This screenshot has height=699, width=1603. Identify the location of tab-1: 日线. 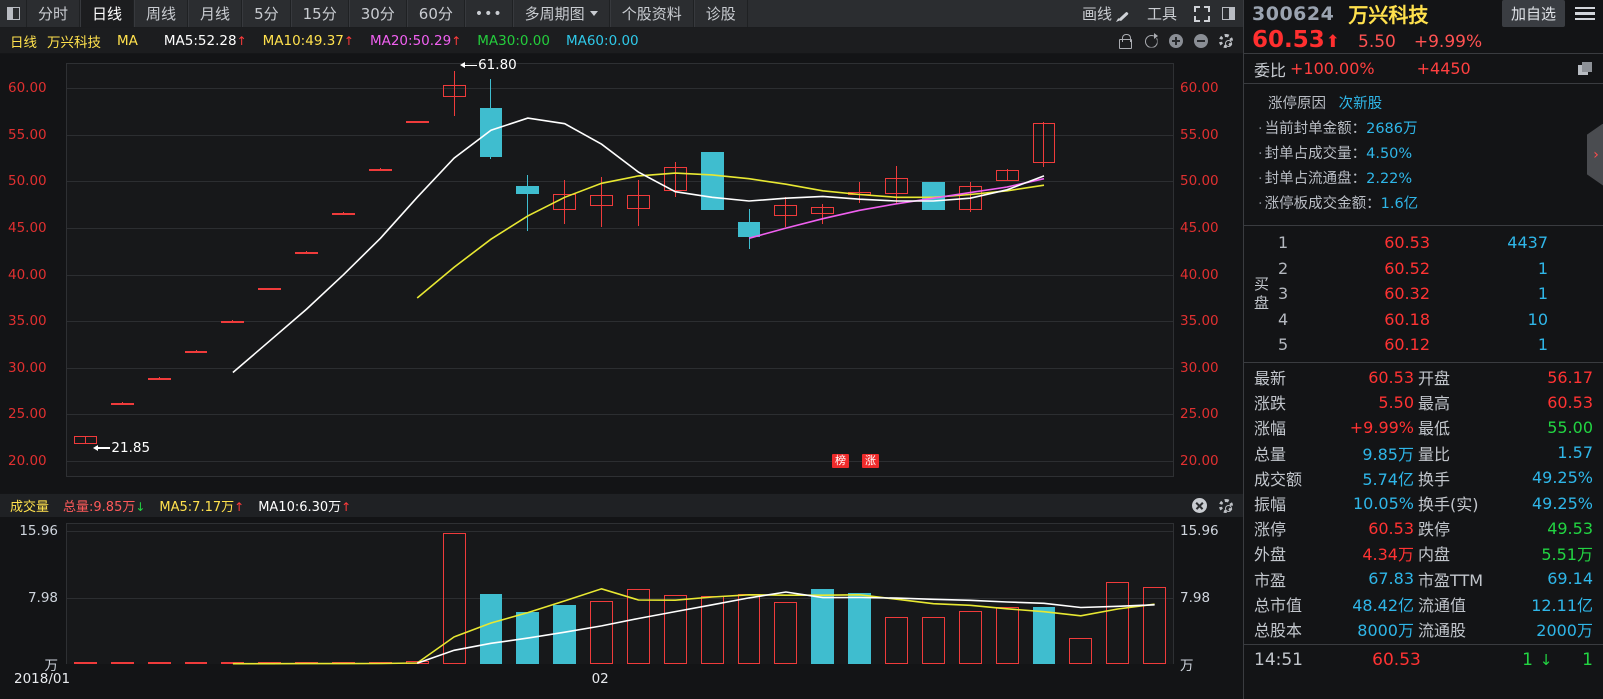
(107, 13).